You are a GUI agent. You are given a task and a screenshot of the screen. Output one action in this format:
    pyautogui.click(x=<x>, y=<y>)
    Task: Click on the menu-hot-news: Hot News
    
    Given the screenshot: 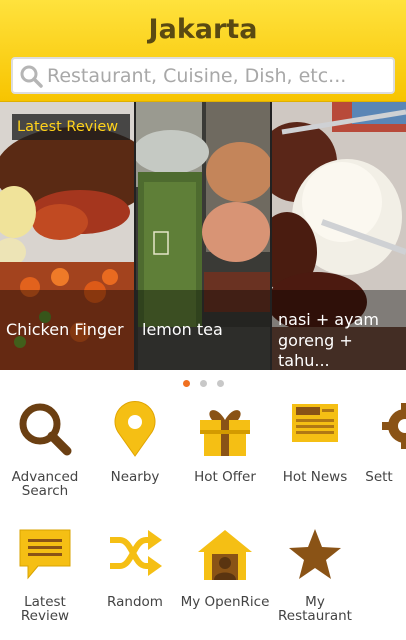 What is the action you would take?
    pyautogui.click(x=315, y=455)
    